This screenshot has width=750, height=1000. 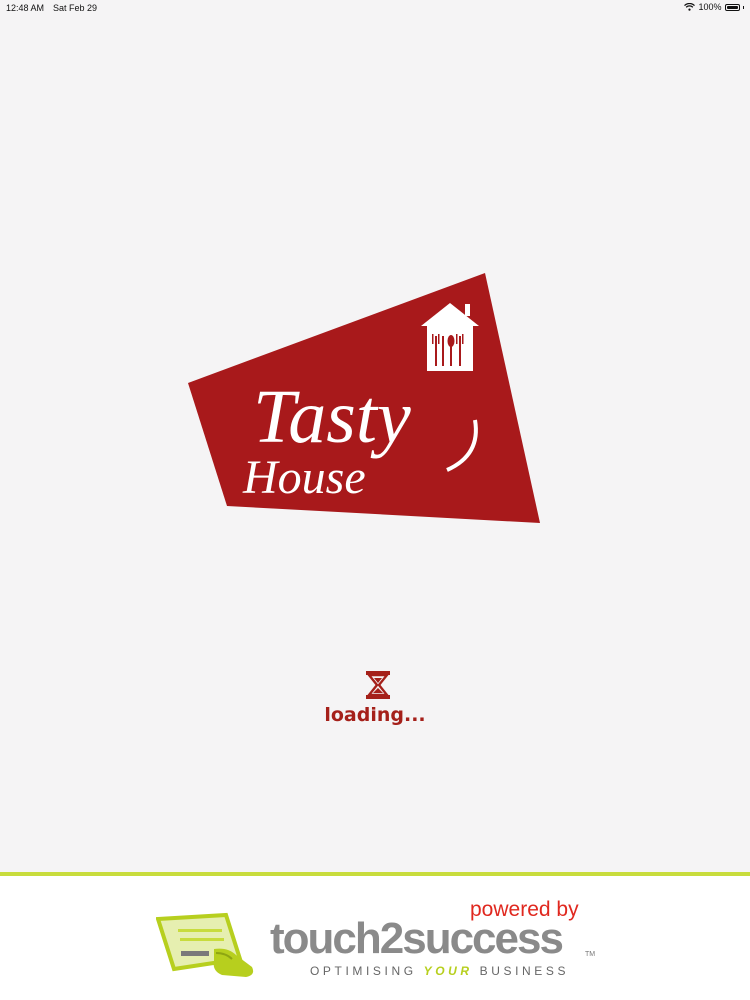 I want to click on tagline: OPTIMISING YOUR BUSINESS, so click(x=439, y=971).